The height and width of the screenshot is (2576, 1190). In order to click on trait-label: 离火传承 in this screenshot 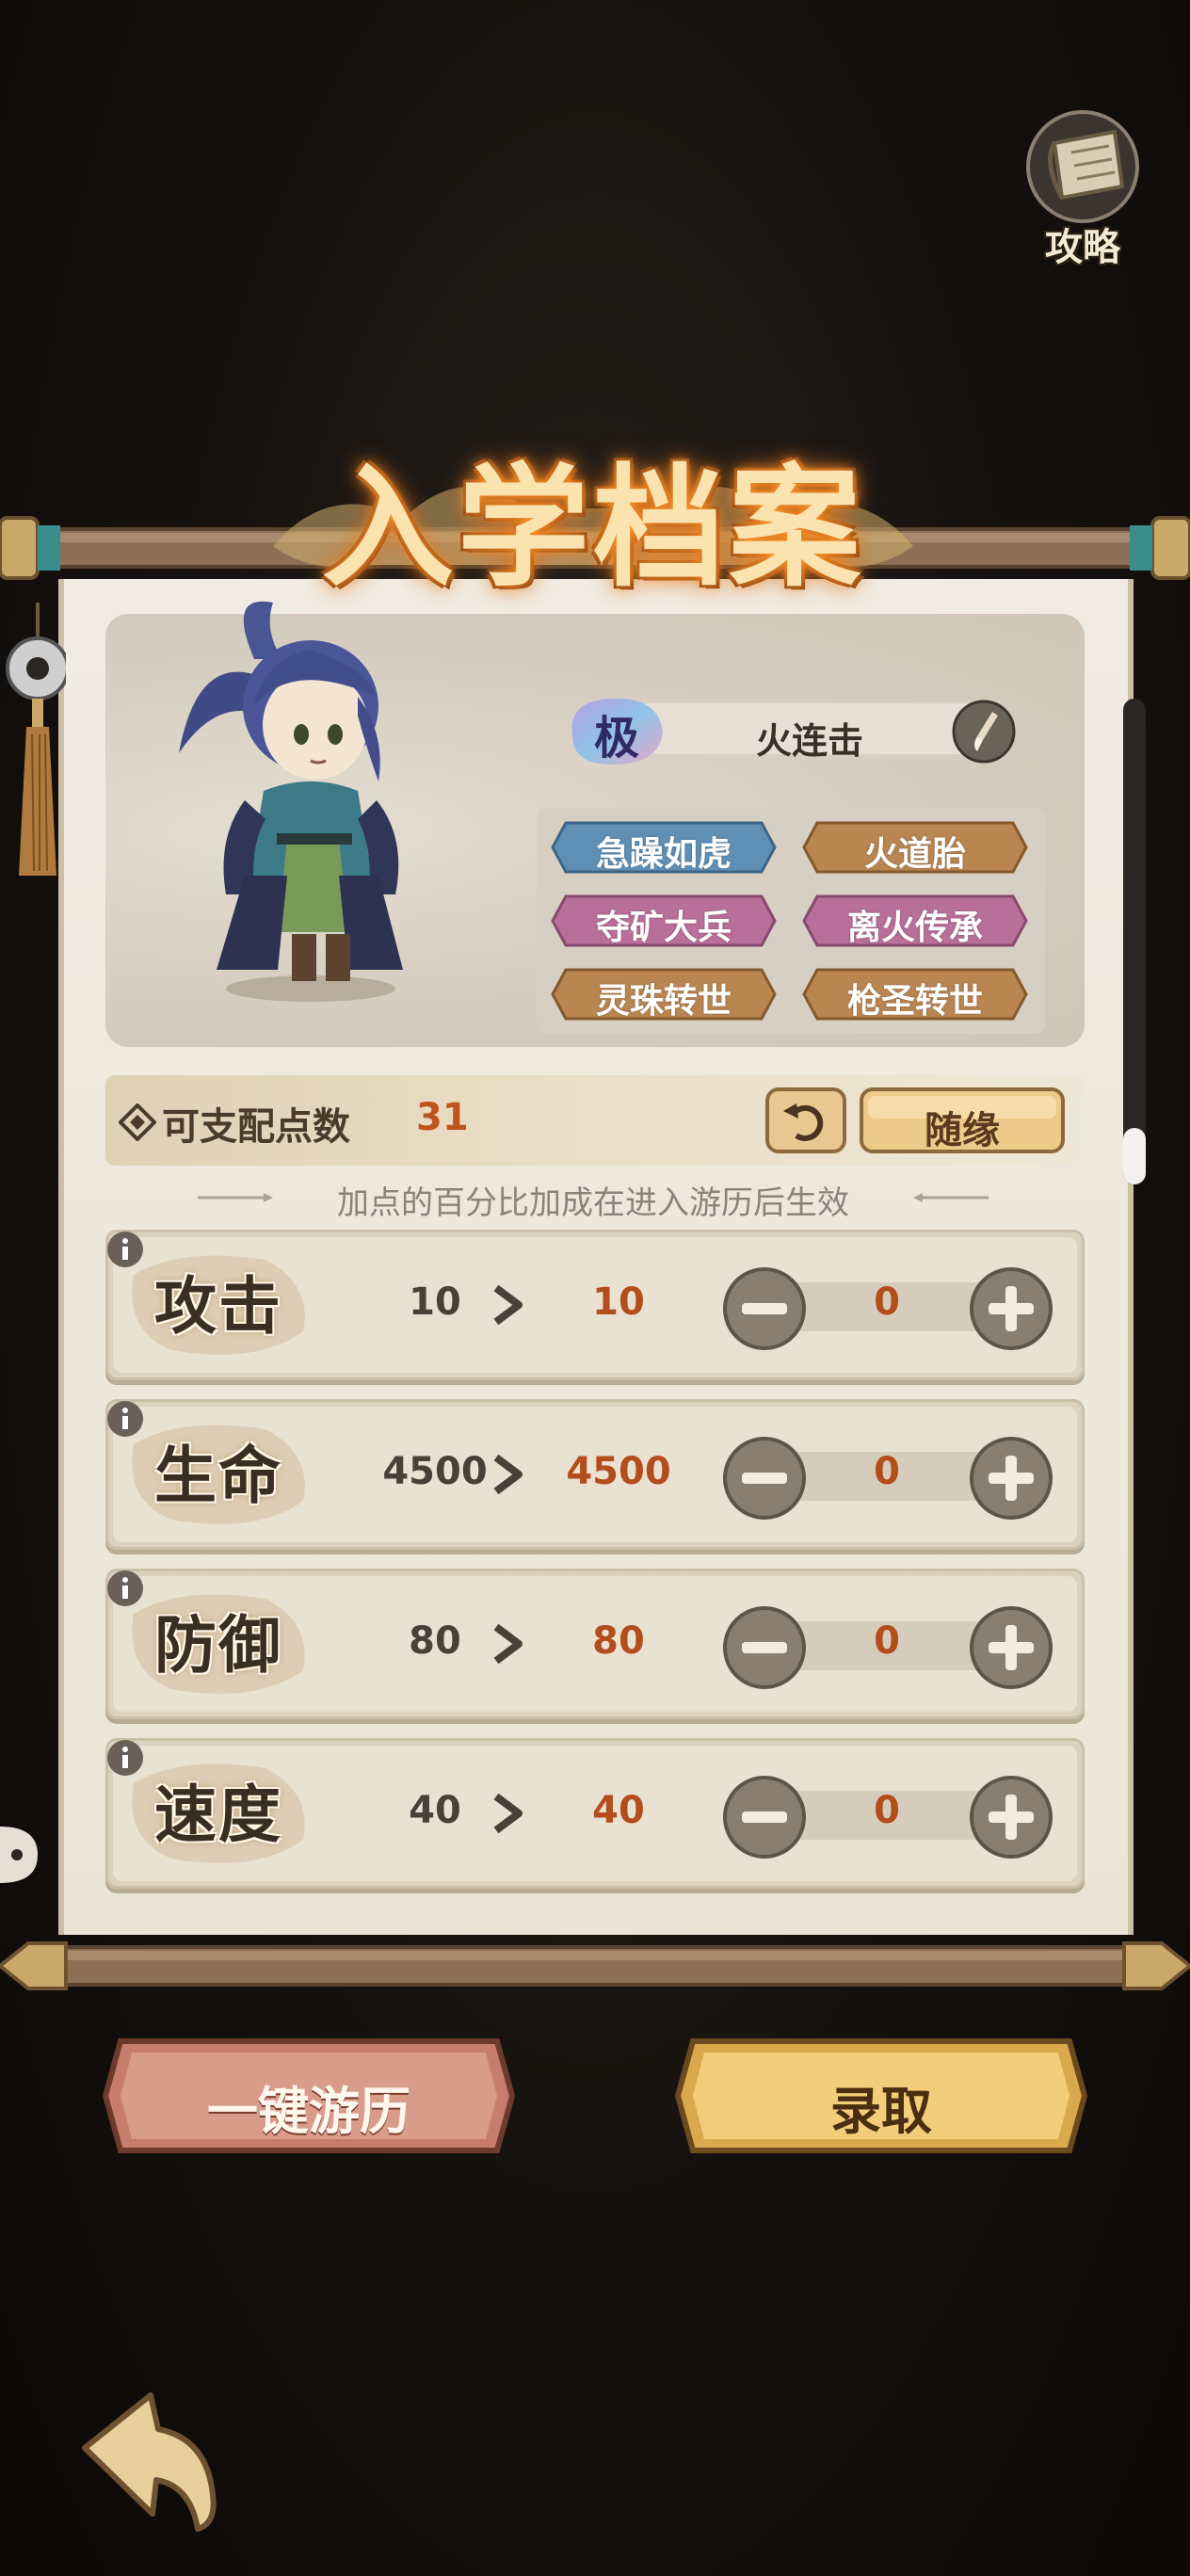, I will do `click(914, 928)`.